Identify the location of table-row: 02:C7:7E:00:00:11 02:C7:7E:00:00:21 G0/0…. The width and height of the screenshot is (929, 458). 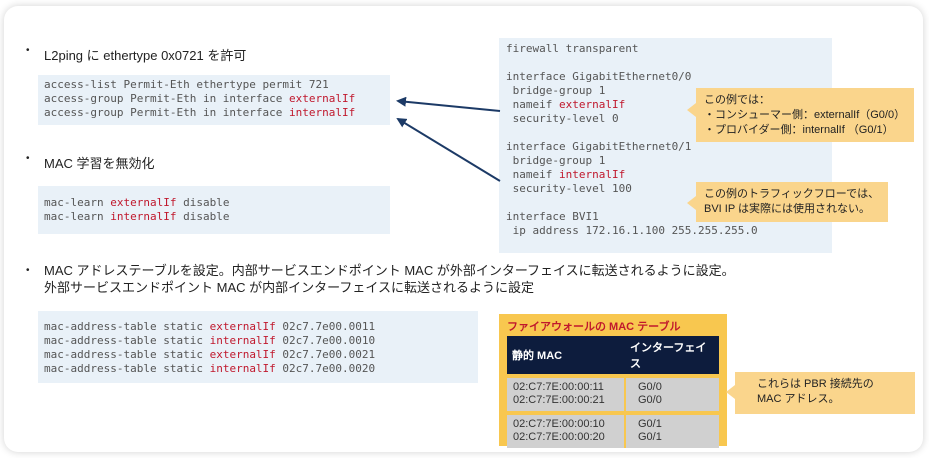
(613, 393).